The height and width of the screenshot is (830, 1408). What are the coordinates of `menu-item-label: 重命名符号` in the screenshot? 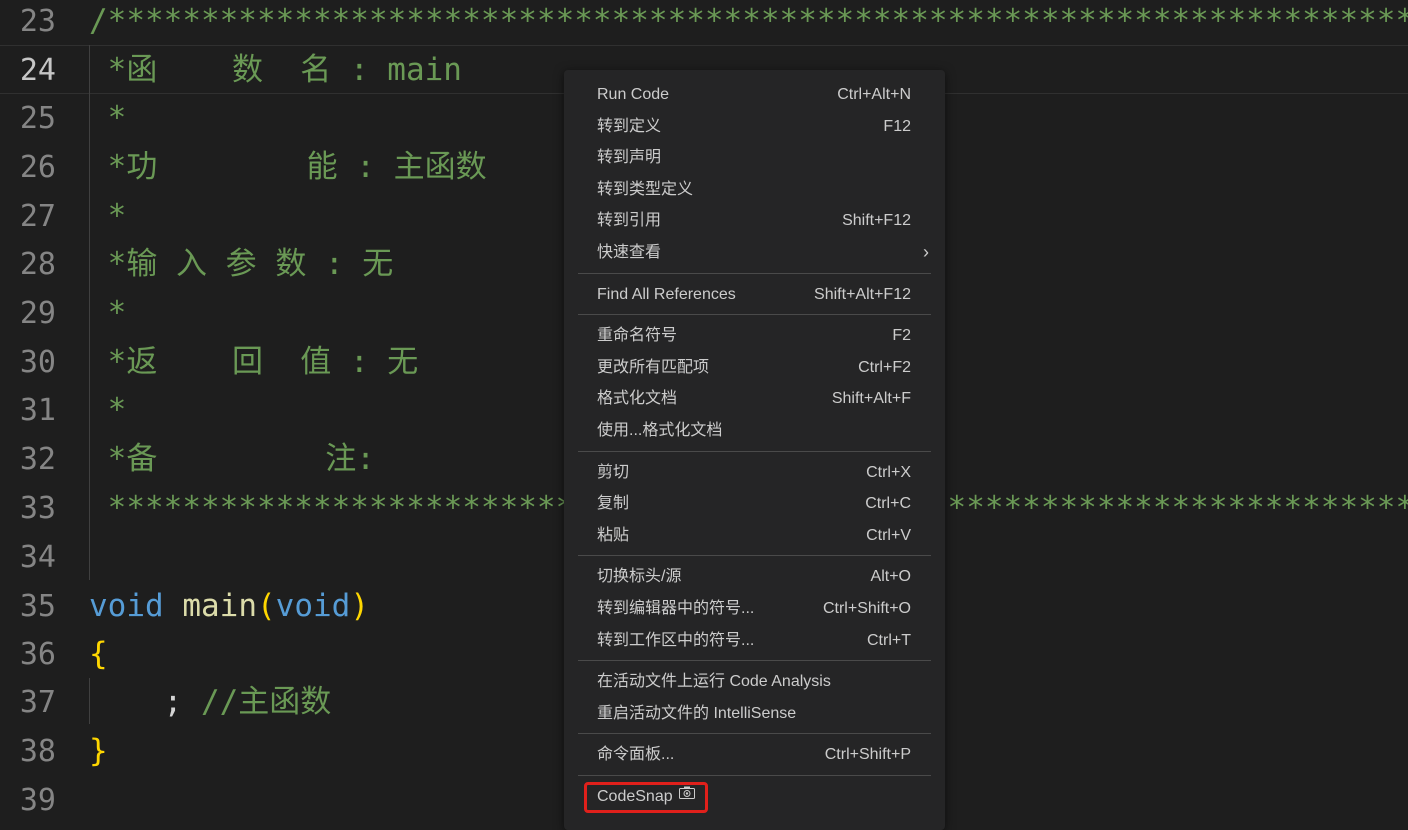 It's located at (637, 336).